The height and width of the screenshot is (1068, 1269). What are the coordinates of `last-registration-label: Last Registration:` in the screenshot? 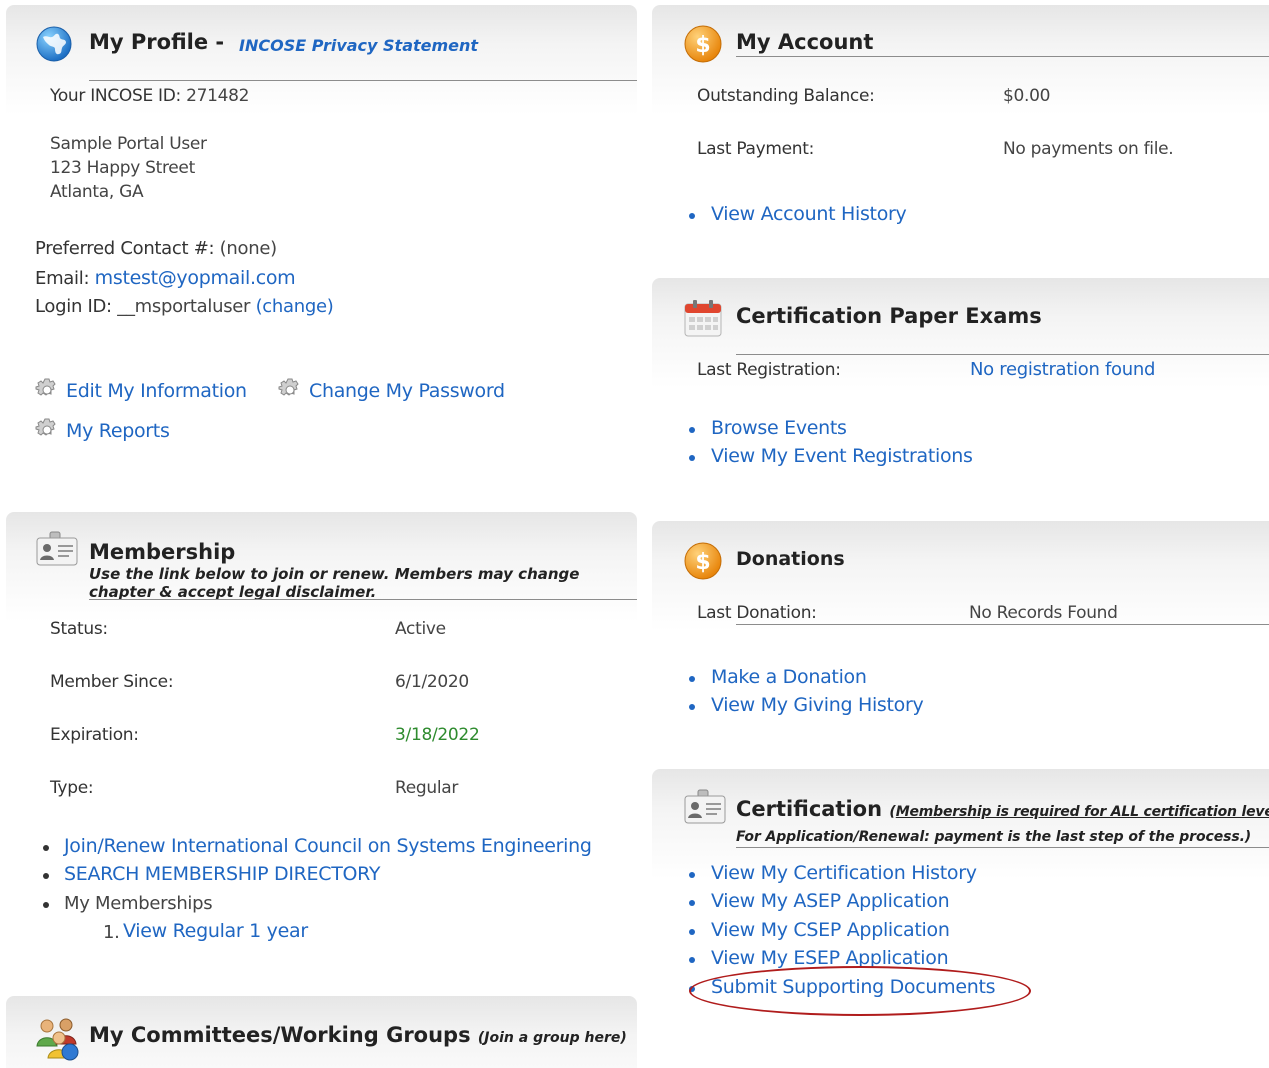 It's located at (769, 370).